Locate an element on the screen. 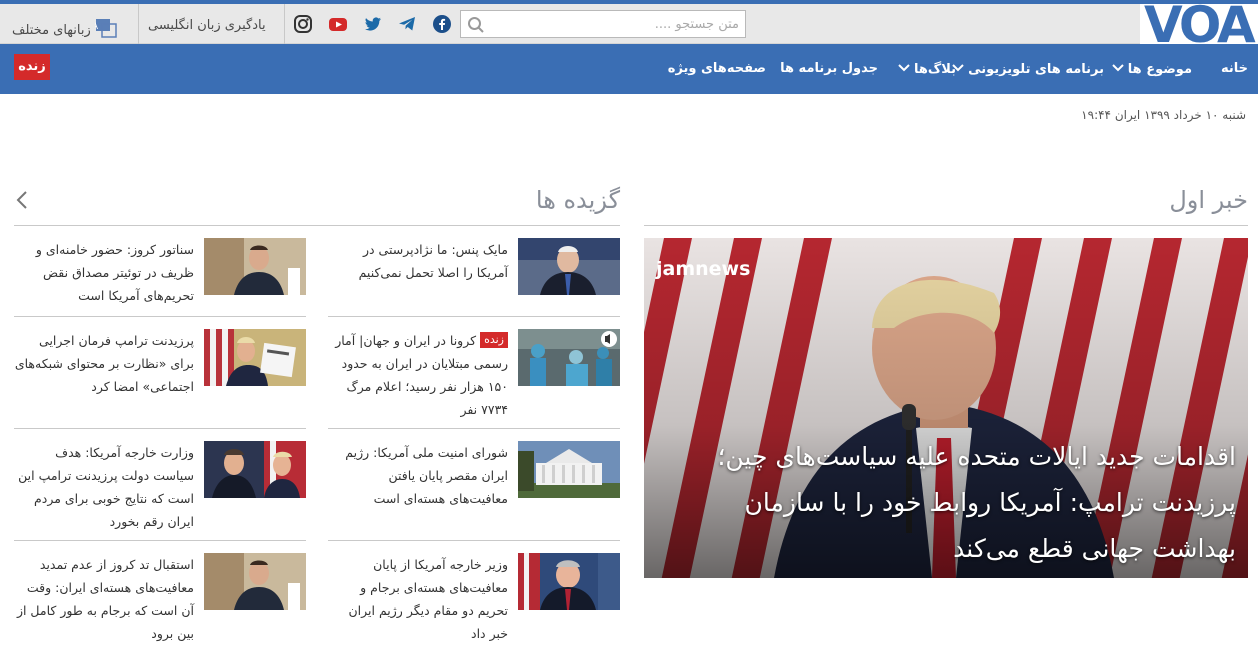 The image size is (1258, 666). languages-link: A زبانهای مختلف is located at coordinates (64, 30).